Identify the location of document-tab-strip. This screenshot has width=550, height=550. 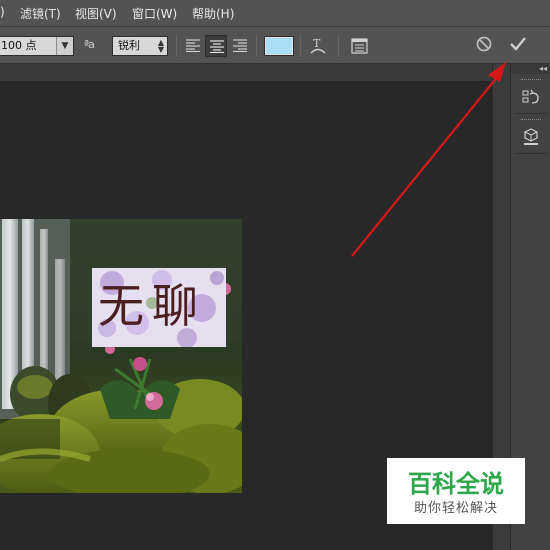
(246, 73).